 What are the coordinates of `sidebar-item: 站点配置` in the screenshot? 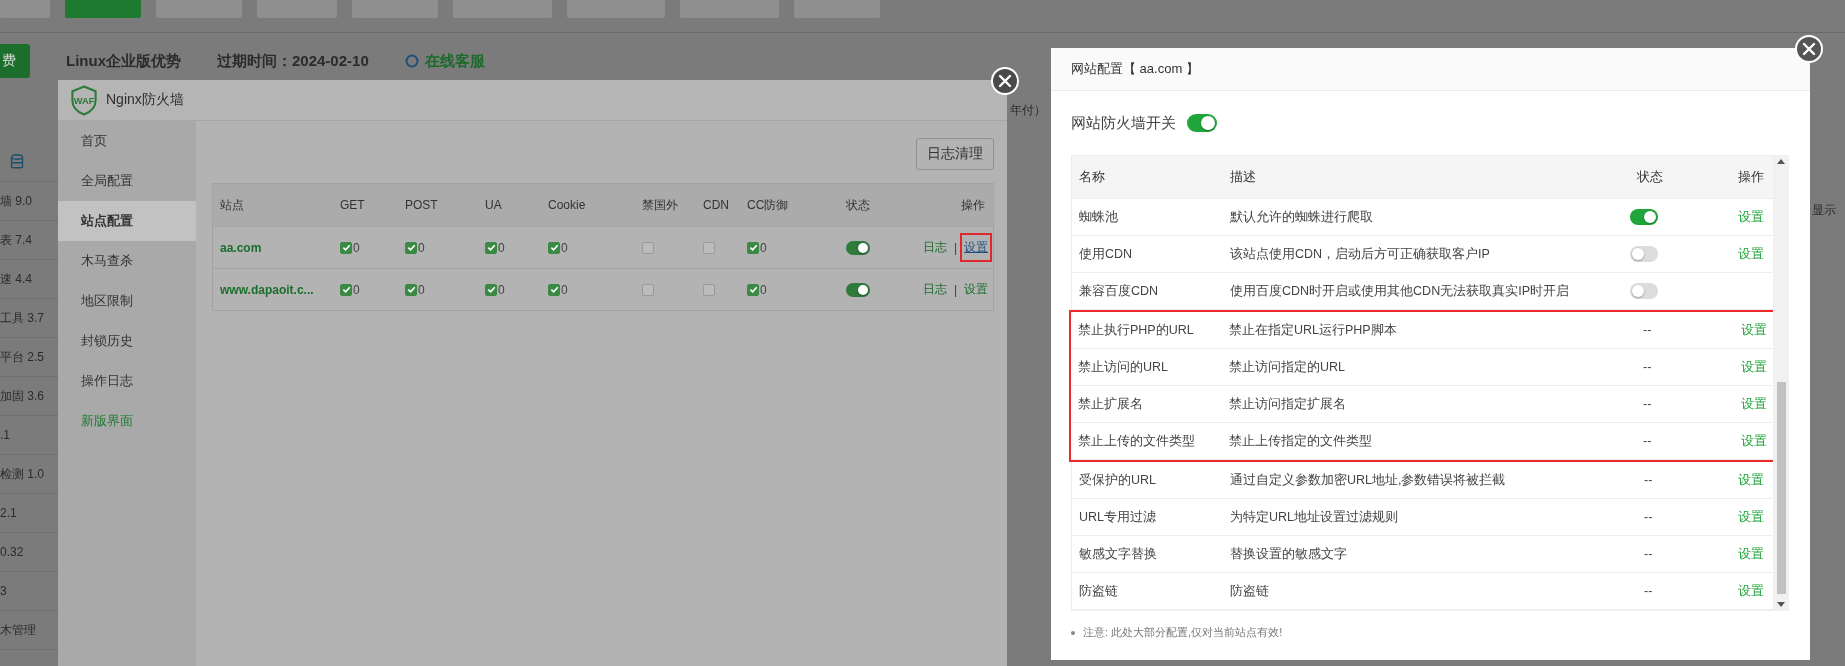 It's located at (127, 221).